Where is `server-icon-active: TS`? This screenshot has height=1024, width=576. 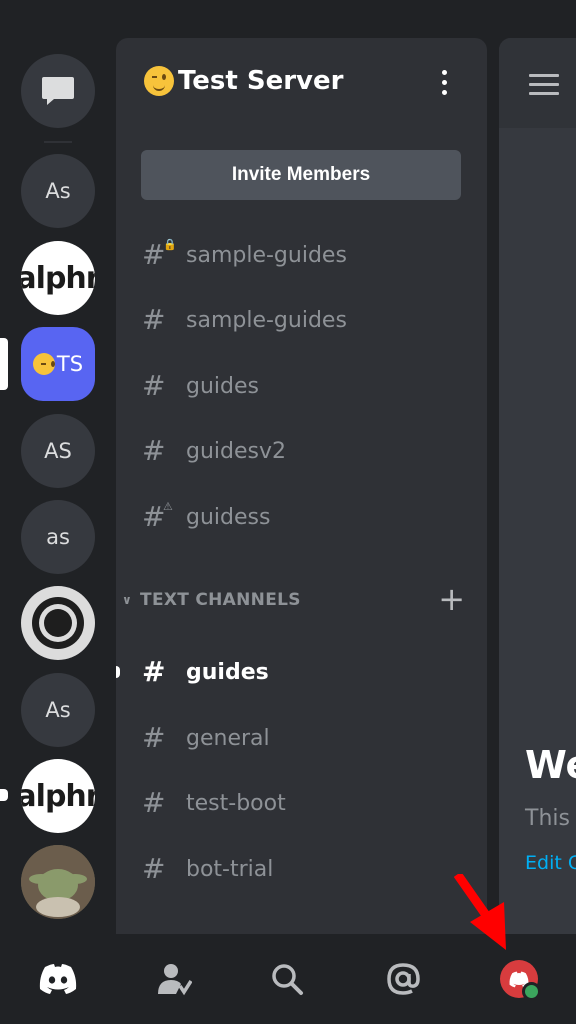 server-icon-active: TS is located at coordinates (58, 364).